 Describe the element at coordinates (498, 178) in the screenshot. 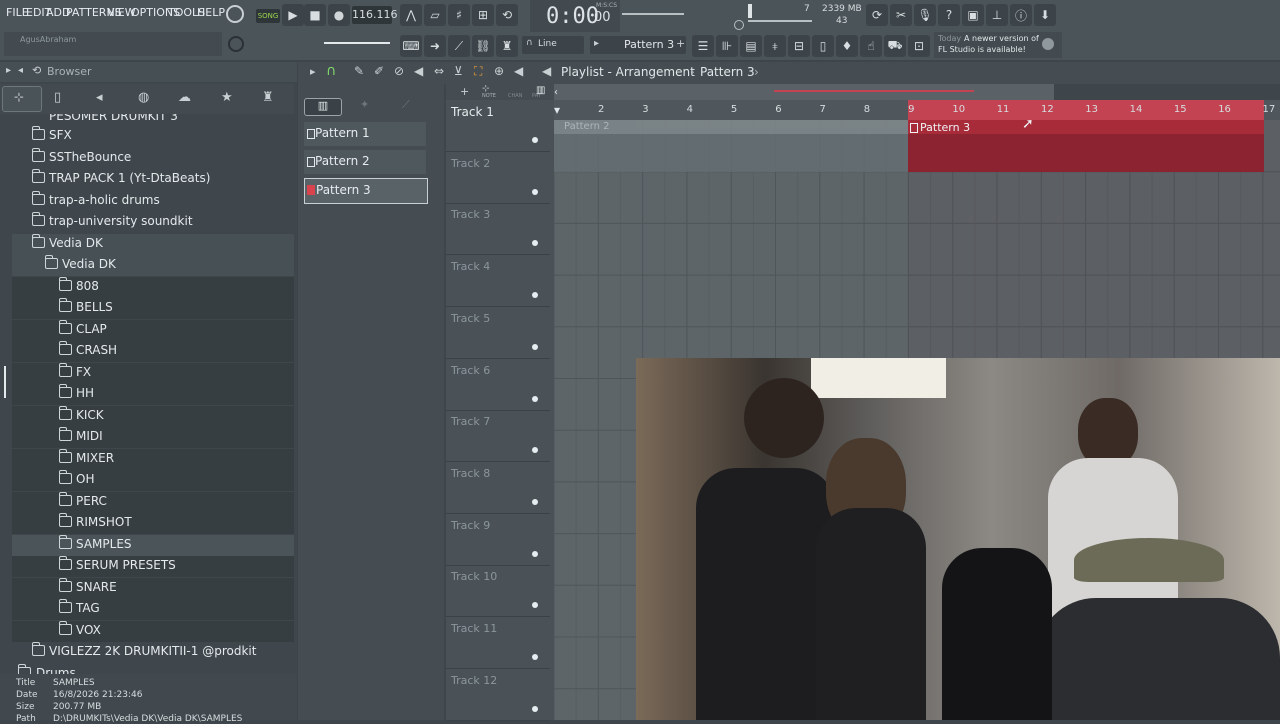

I see `track-header: Track 2` at that location.